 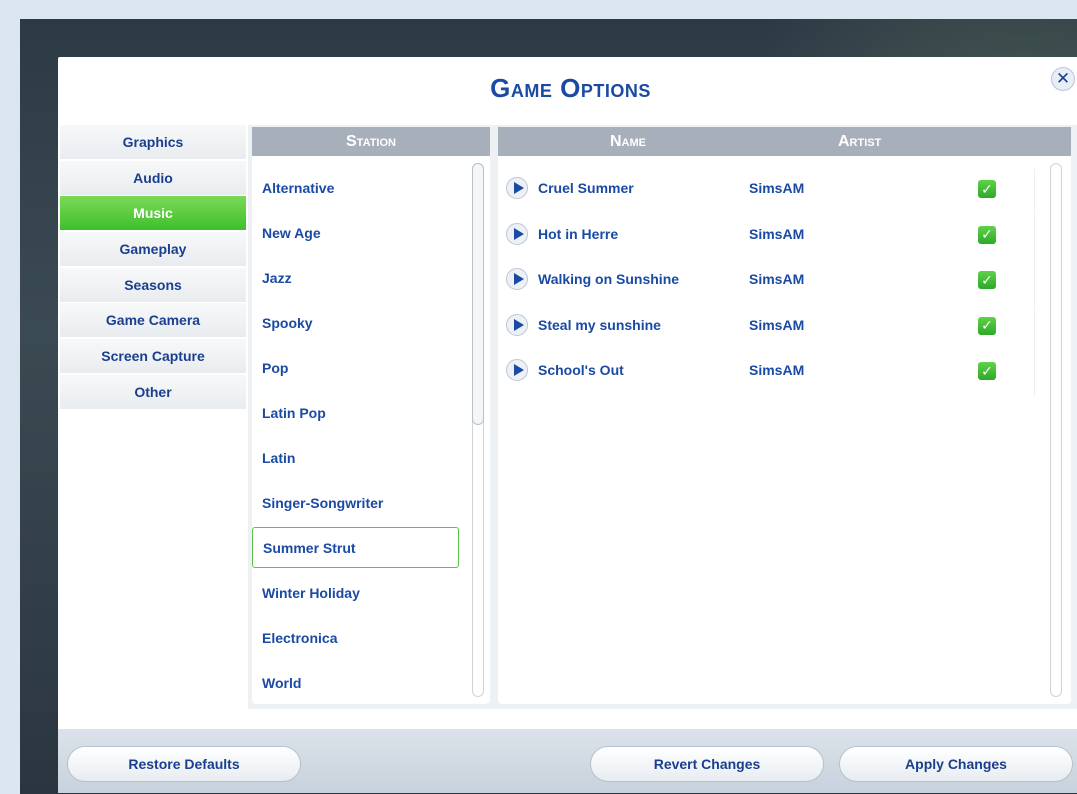 I want to click on nav-item-screen-capture: Screen Capture, so click(x=153, y=356).